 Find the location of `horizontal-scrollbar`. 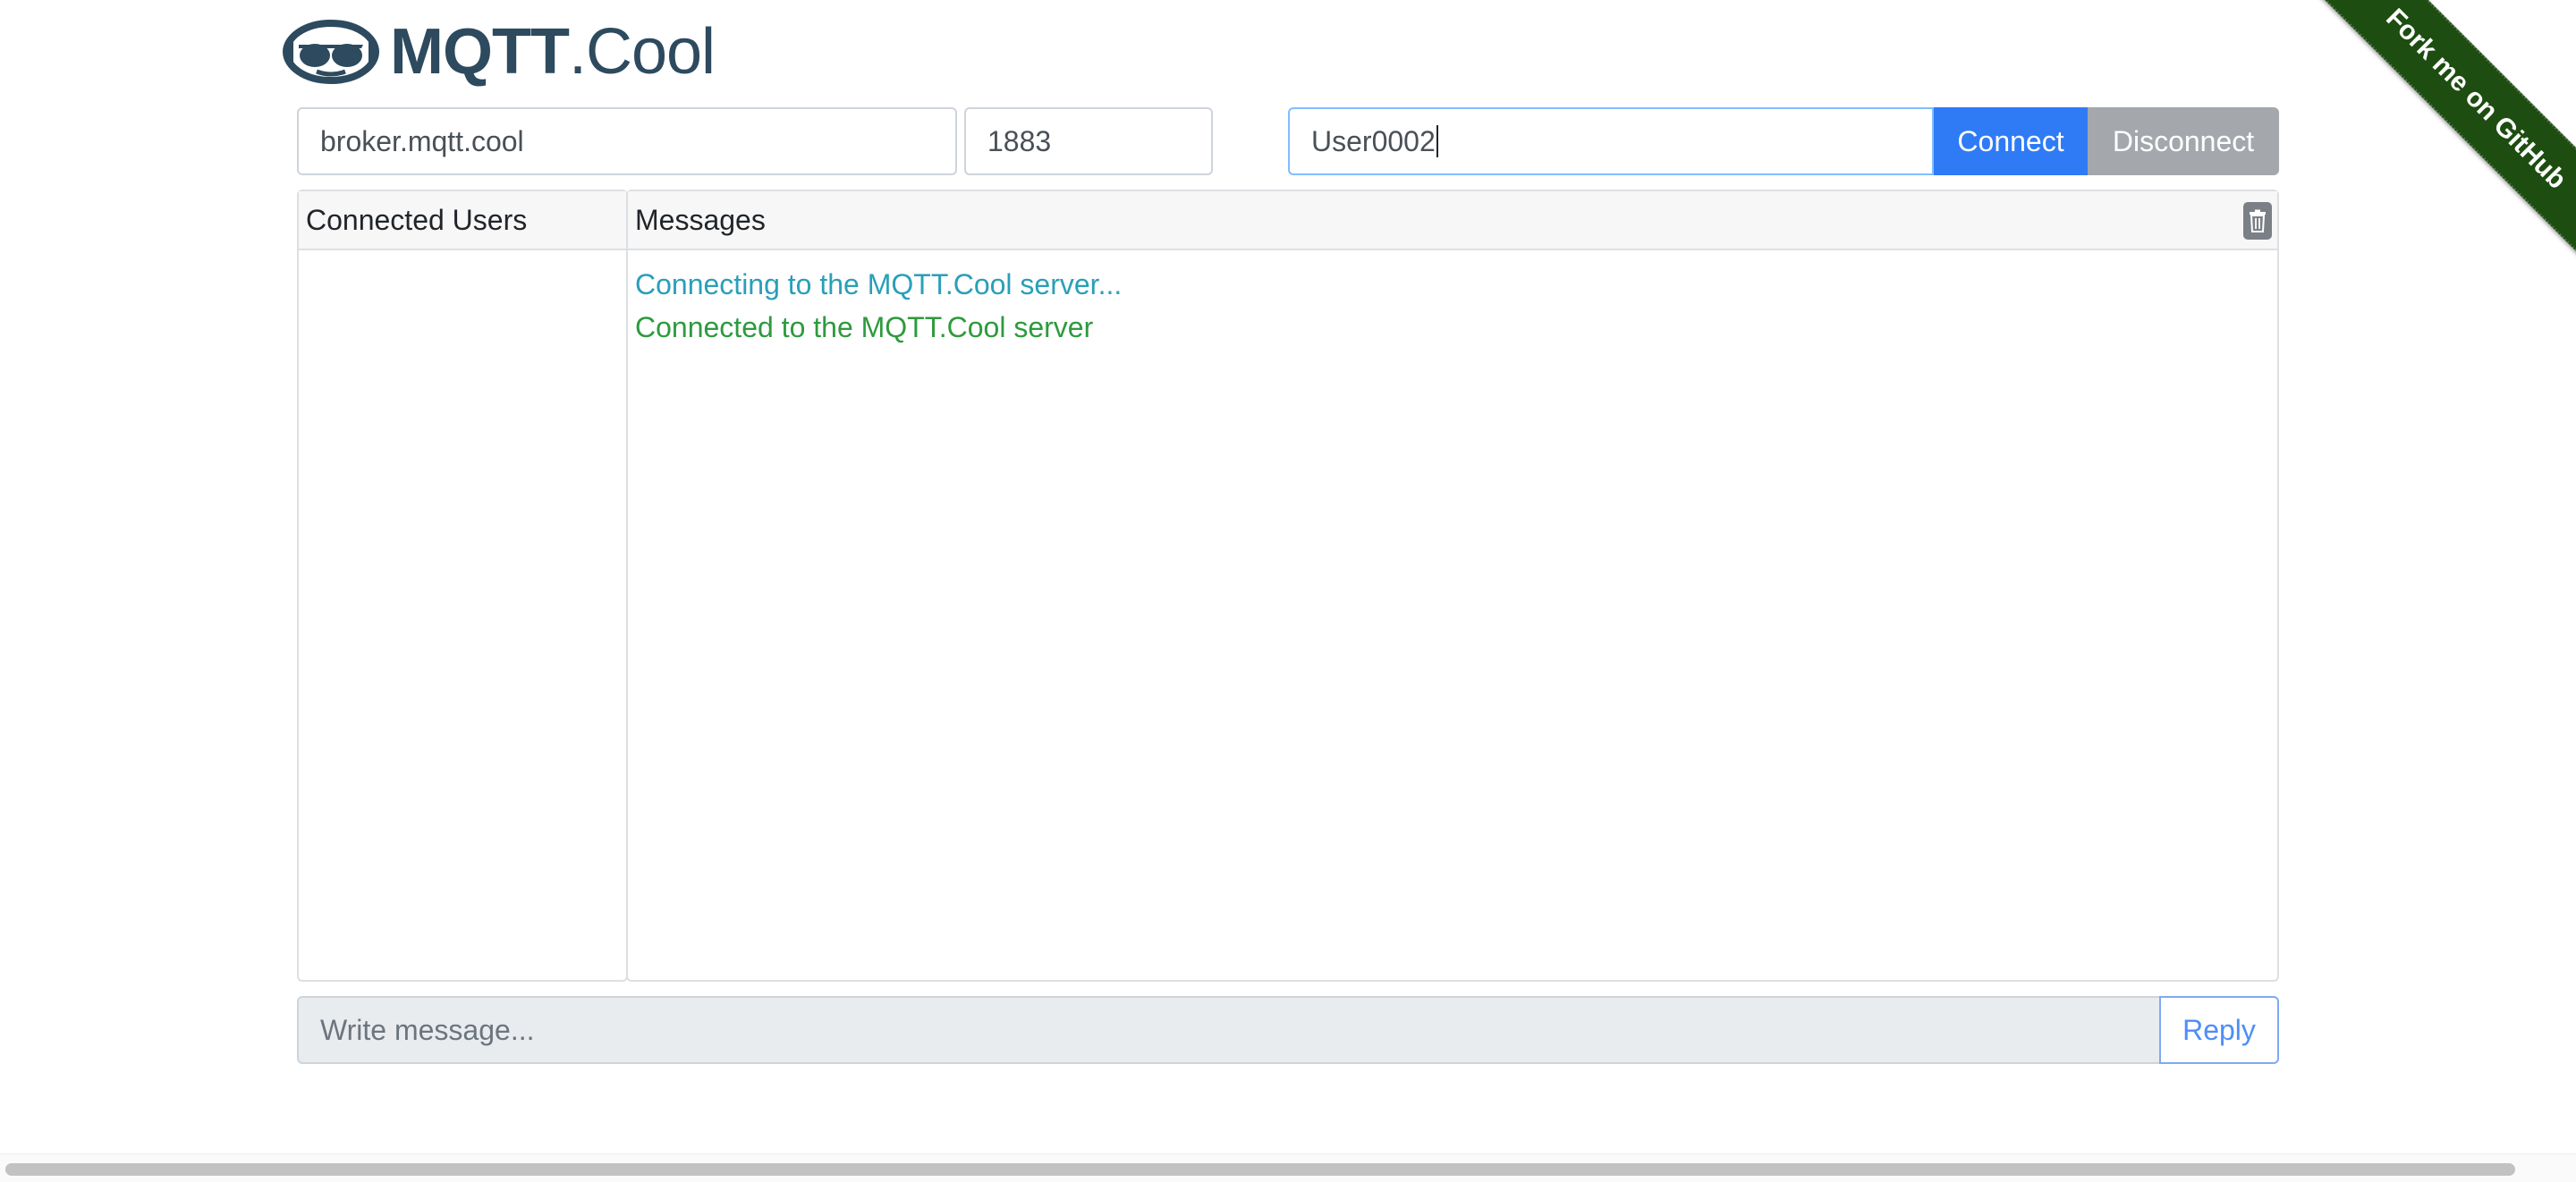

horizontal-scrollbar is located at coordinates (1288, 1167).